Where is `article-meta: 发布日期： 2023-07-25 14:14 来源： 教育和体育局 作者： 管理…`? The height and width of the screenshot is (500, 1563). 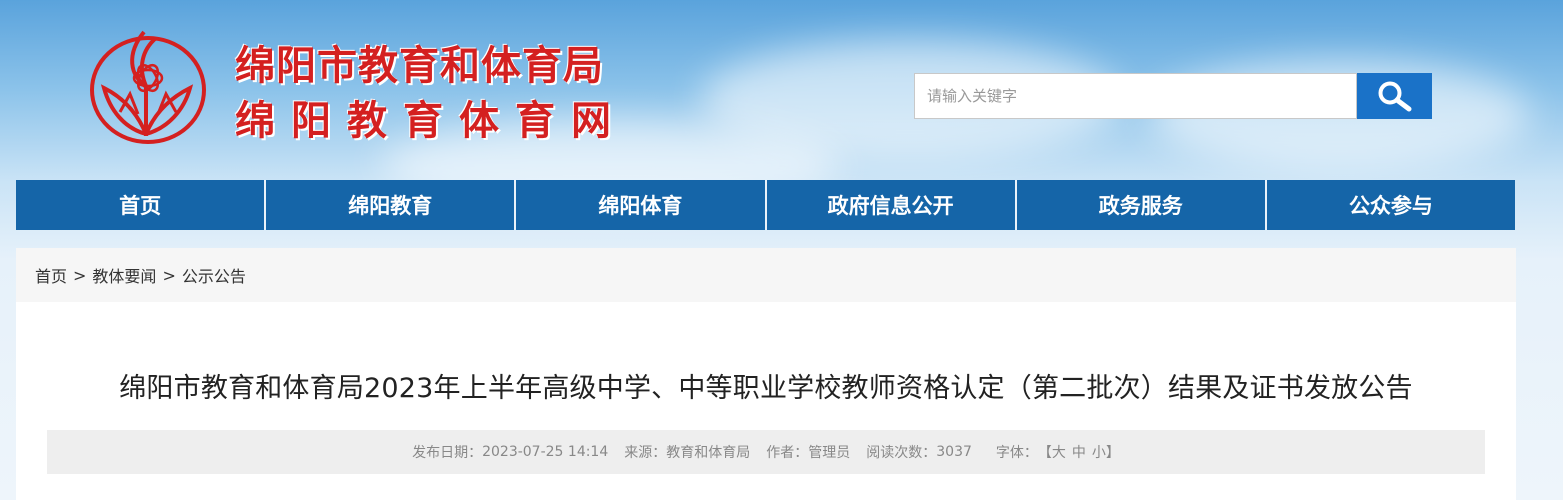 article-meta: 发布日期： 2023-07-25 14:14 来源： 教育和体育局 作者： 管理… is located at coordinates (766, 452).